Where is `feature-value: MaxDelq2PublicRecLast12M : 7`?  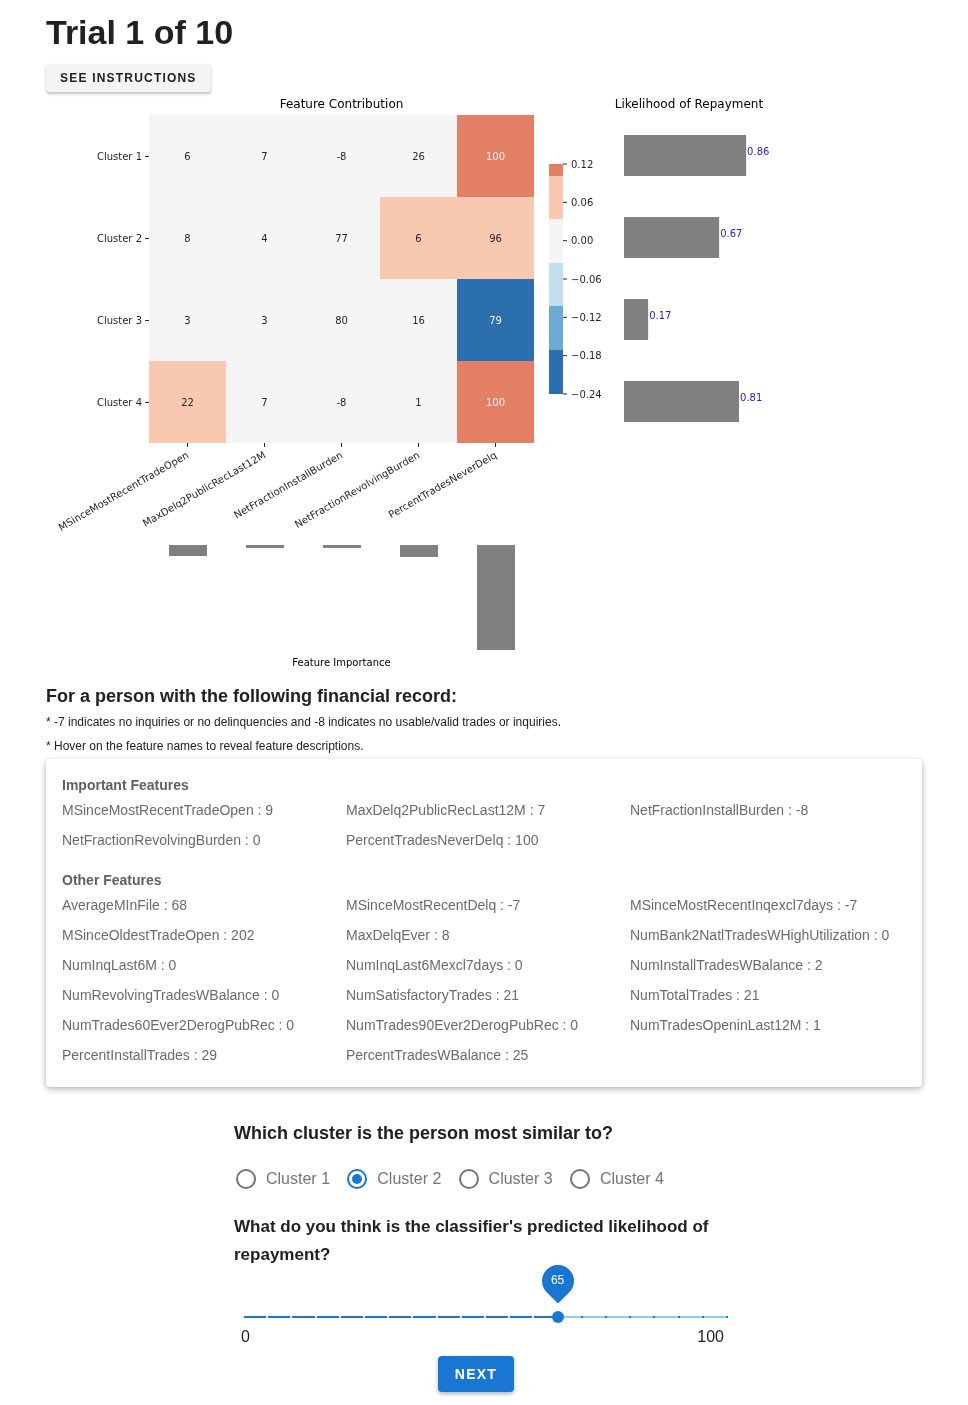 feature-value: MaxDelq2PublicRecLast12M : 7 is located at coordinates (446, 810).